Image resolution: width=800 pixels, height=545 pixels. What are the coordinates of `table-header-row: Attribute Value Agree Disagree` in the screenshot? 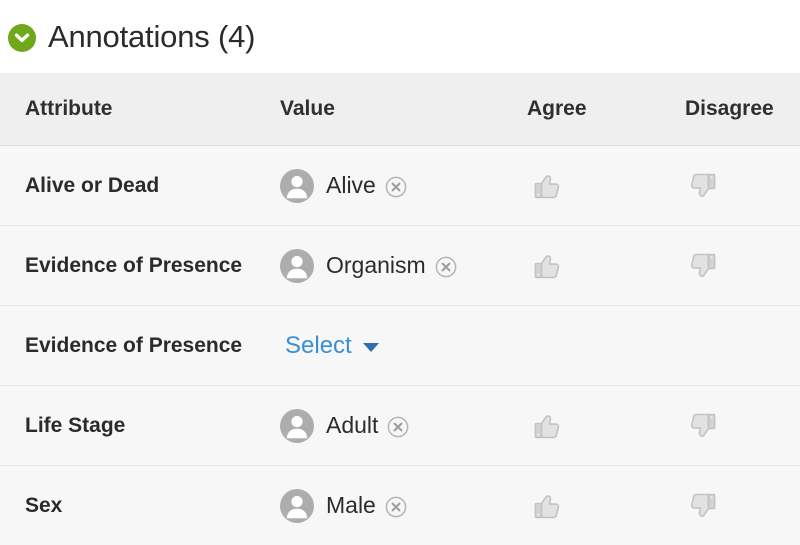 It's located at (400, 109).